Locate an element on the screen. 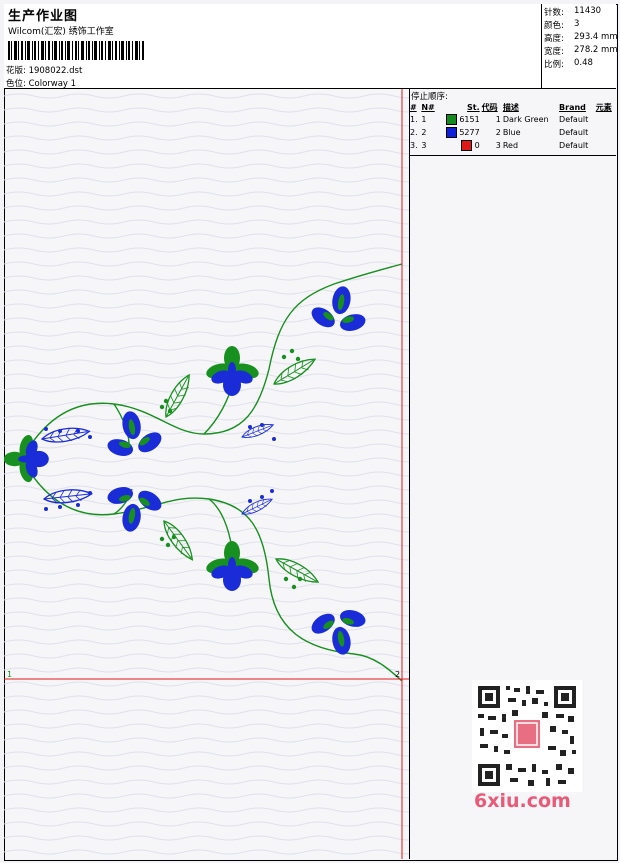  seal-stamp is located at coordinates (527, 734).